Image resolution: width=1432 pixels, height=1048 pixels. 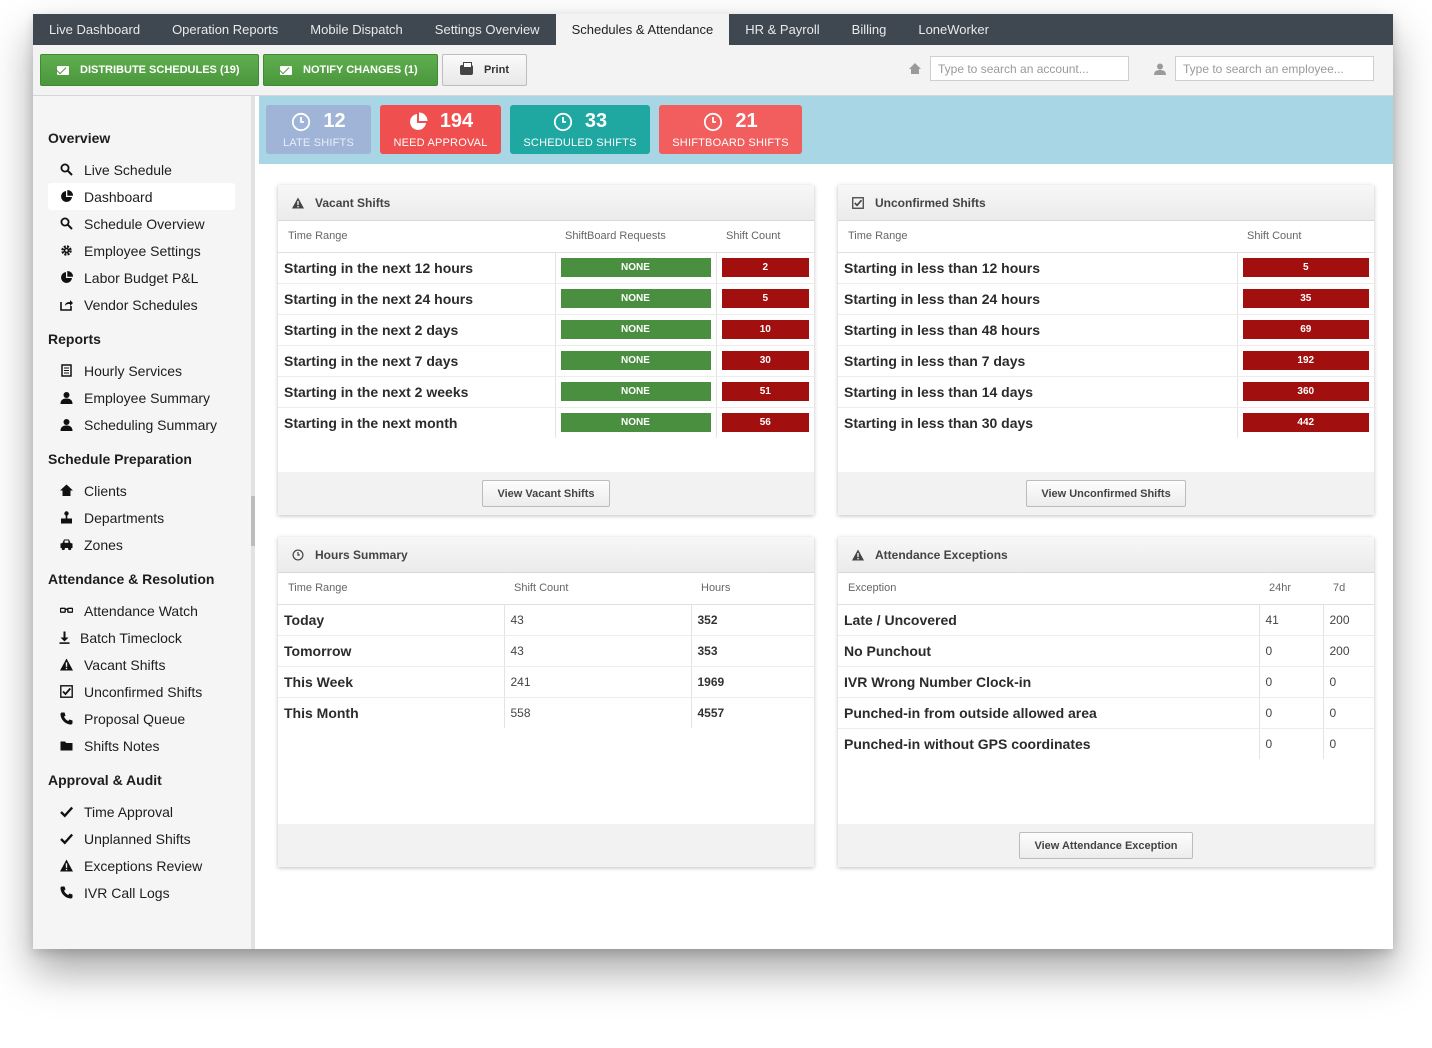 What do you see at coordinates (1049, 682) in the screenshot?
I see `exception-name-cell: IVR Wrong Number Clock-in` at bounding box center [1049, 682].